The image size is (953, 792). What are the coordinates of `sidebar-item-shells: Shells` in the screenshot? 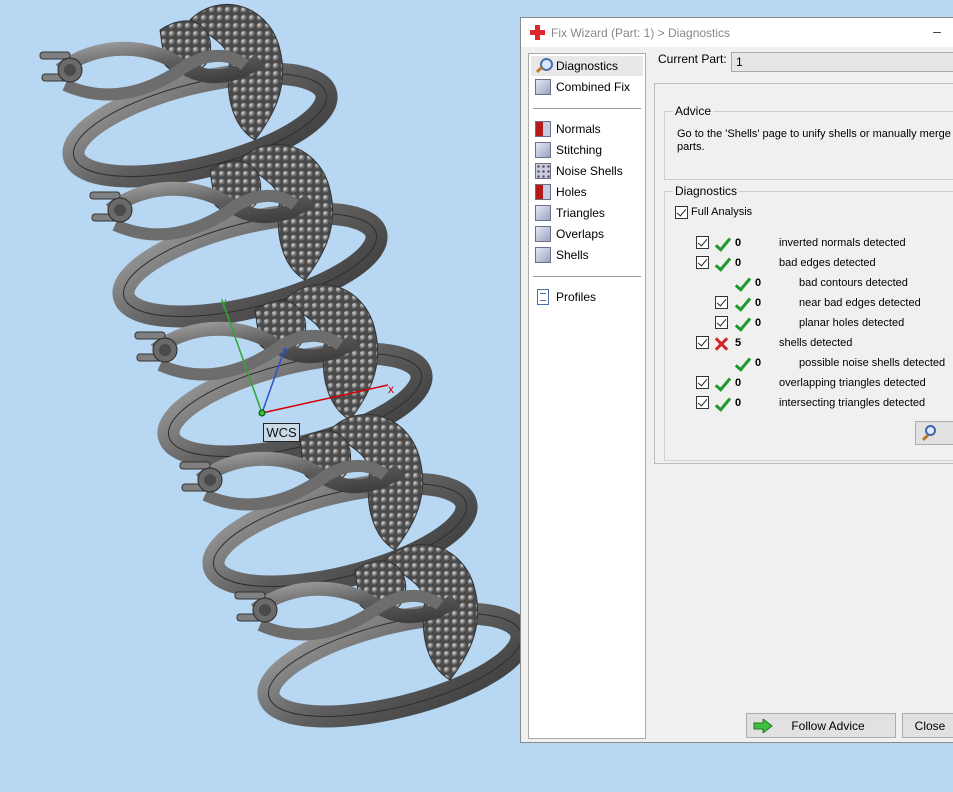 It's located at (587, 255).